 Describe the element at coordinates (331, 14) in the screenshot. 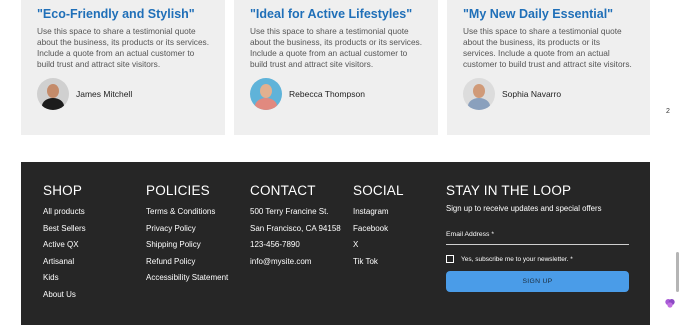

I see `testimonial-title: "Ideal for Active Lifestyles"` at that location.